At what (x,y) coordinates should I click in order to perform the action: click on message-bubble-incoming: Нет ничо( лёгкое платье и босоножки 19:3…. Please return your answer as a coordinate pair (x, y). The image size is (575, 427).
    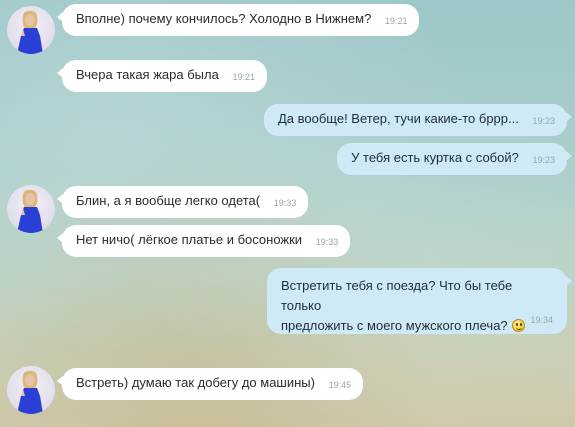
    Looking at the image, I should click on (203, 241).